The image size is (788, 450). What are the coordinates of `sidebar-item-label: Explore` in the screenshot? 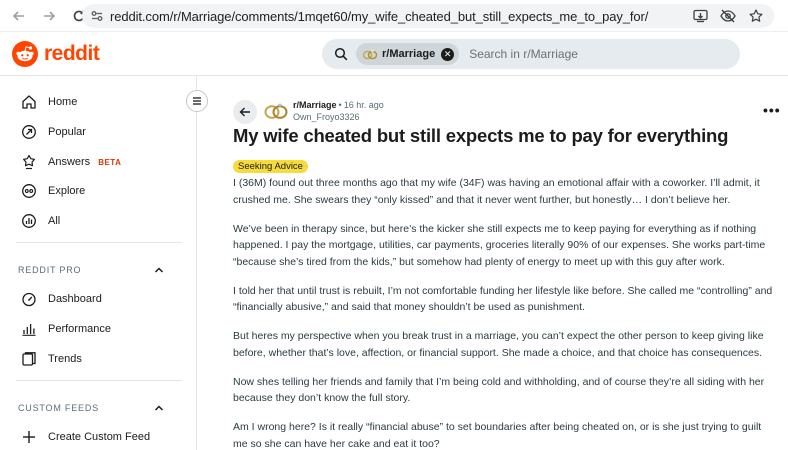 It's located at (67, 191).